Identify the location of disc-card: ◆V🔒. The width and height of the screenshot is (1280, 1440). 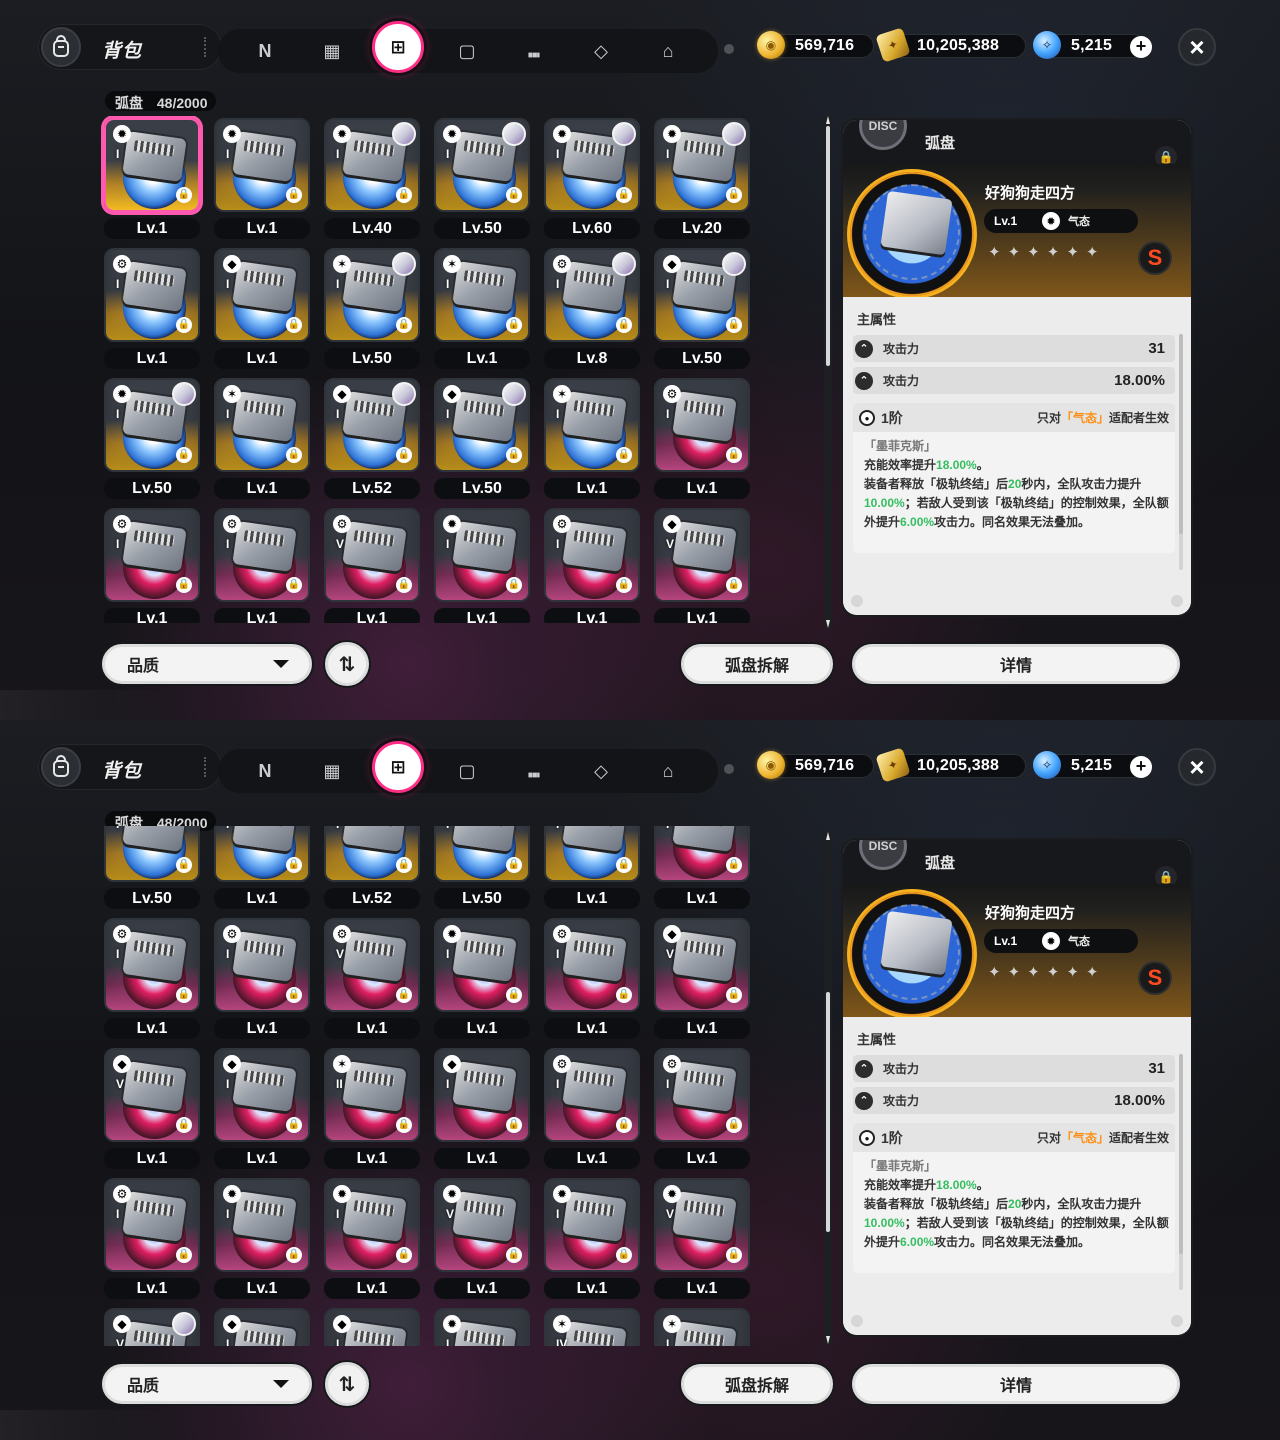
(150, 1326).